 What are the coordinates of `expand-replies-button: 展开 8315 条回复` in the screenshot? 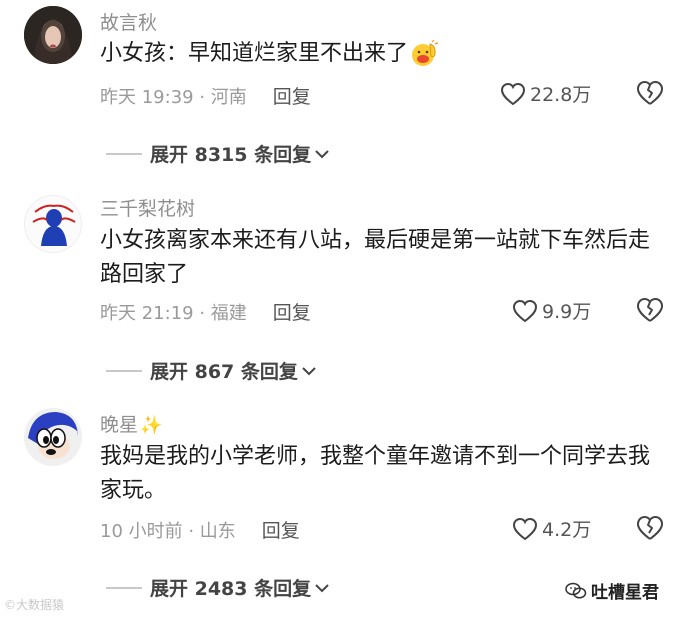 It's located at (218, 153).